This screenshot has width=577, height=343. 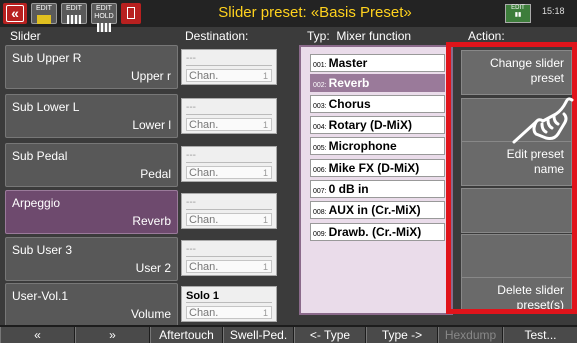 What do you see at coordinates (104, 27) in the screenshot?
I see `edit-hold-icon` at bounding box center [104, 27].